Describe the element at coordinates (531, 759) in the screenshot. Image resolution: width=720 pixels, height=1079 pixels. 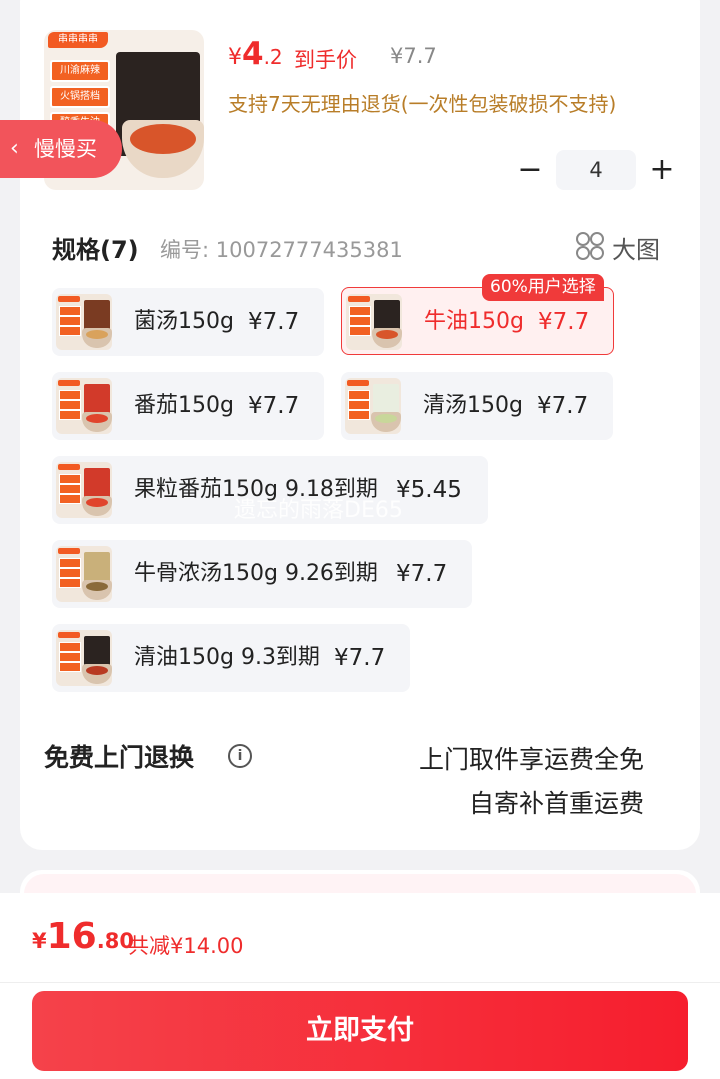
I see `free-return-line-1: 上门取件享运费全免` at that location.